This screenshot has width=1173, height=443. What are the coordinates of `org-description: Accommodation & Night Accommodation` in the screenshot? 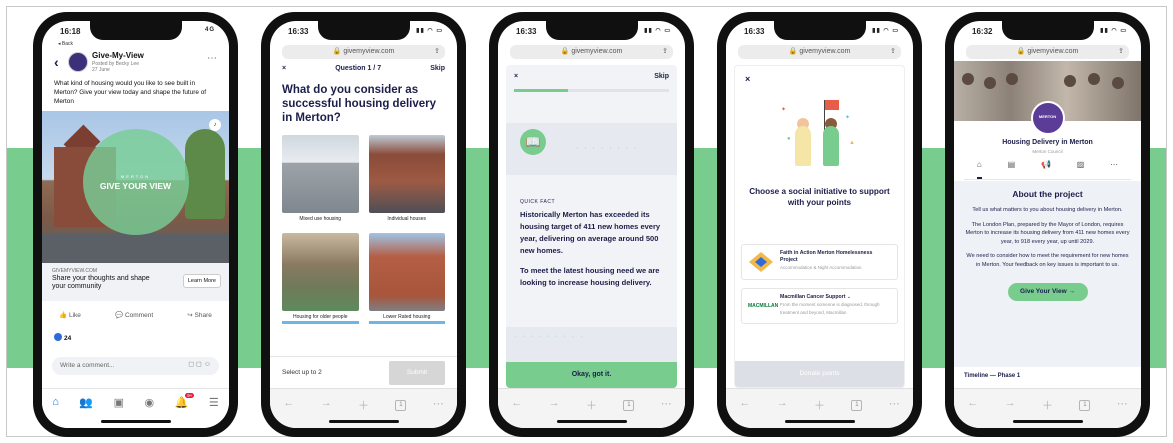 It's located at (821, 267).